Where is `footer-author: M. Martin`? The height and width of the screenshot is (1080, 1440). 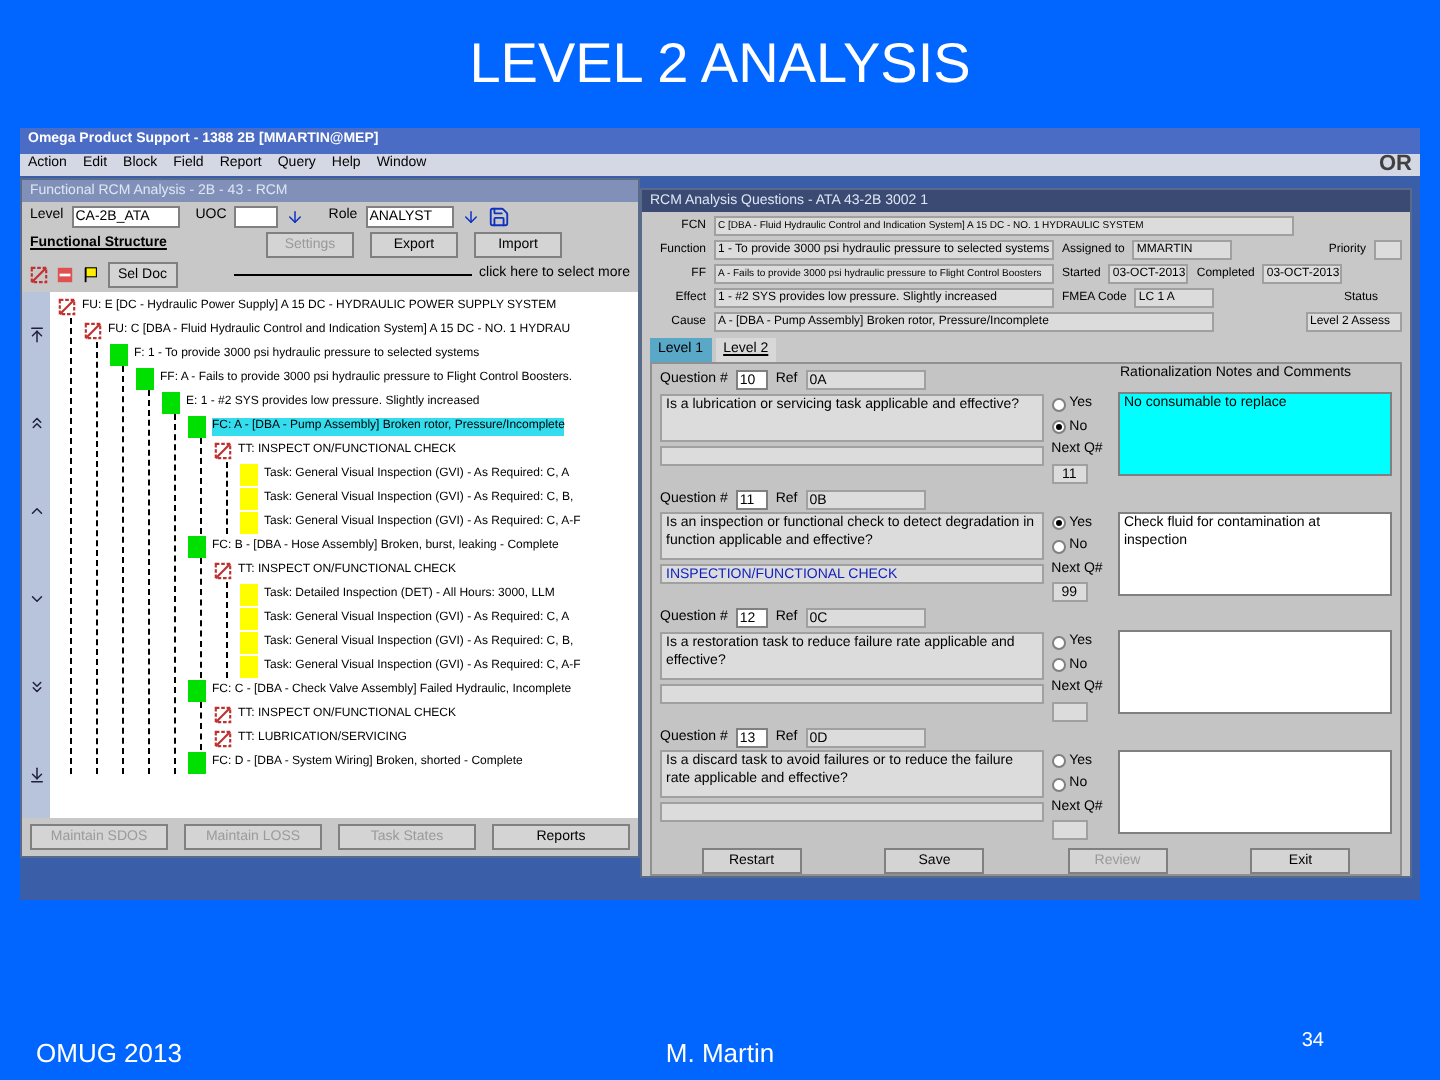
footer-author: M. Martin is located at coordinates (720, 1053).